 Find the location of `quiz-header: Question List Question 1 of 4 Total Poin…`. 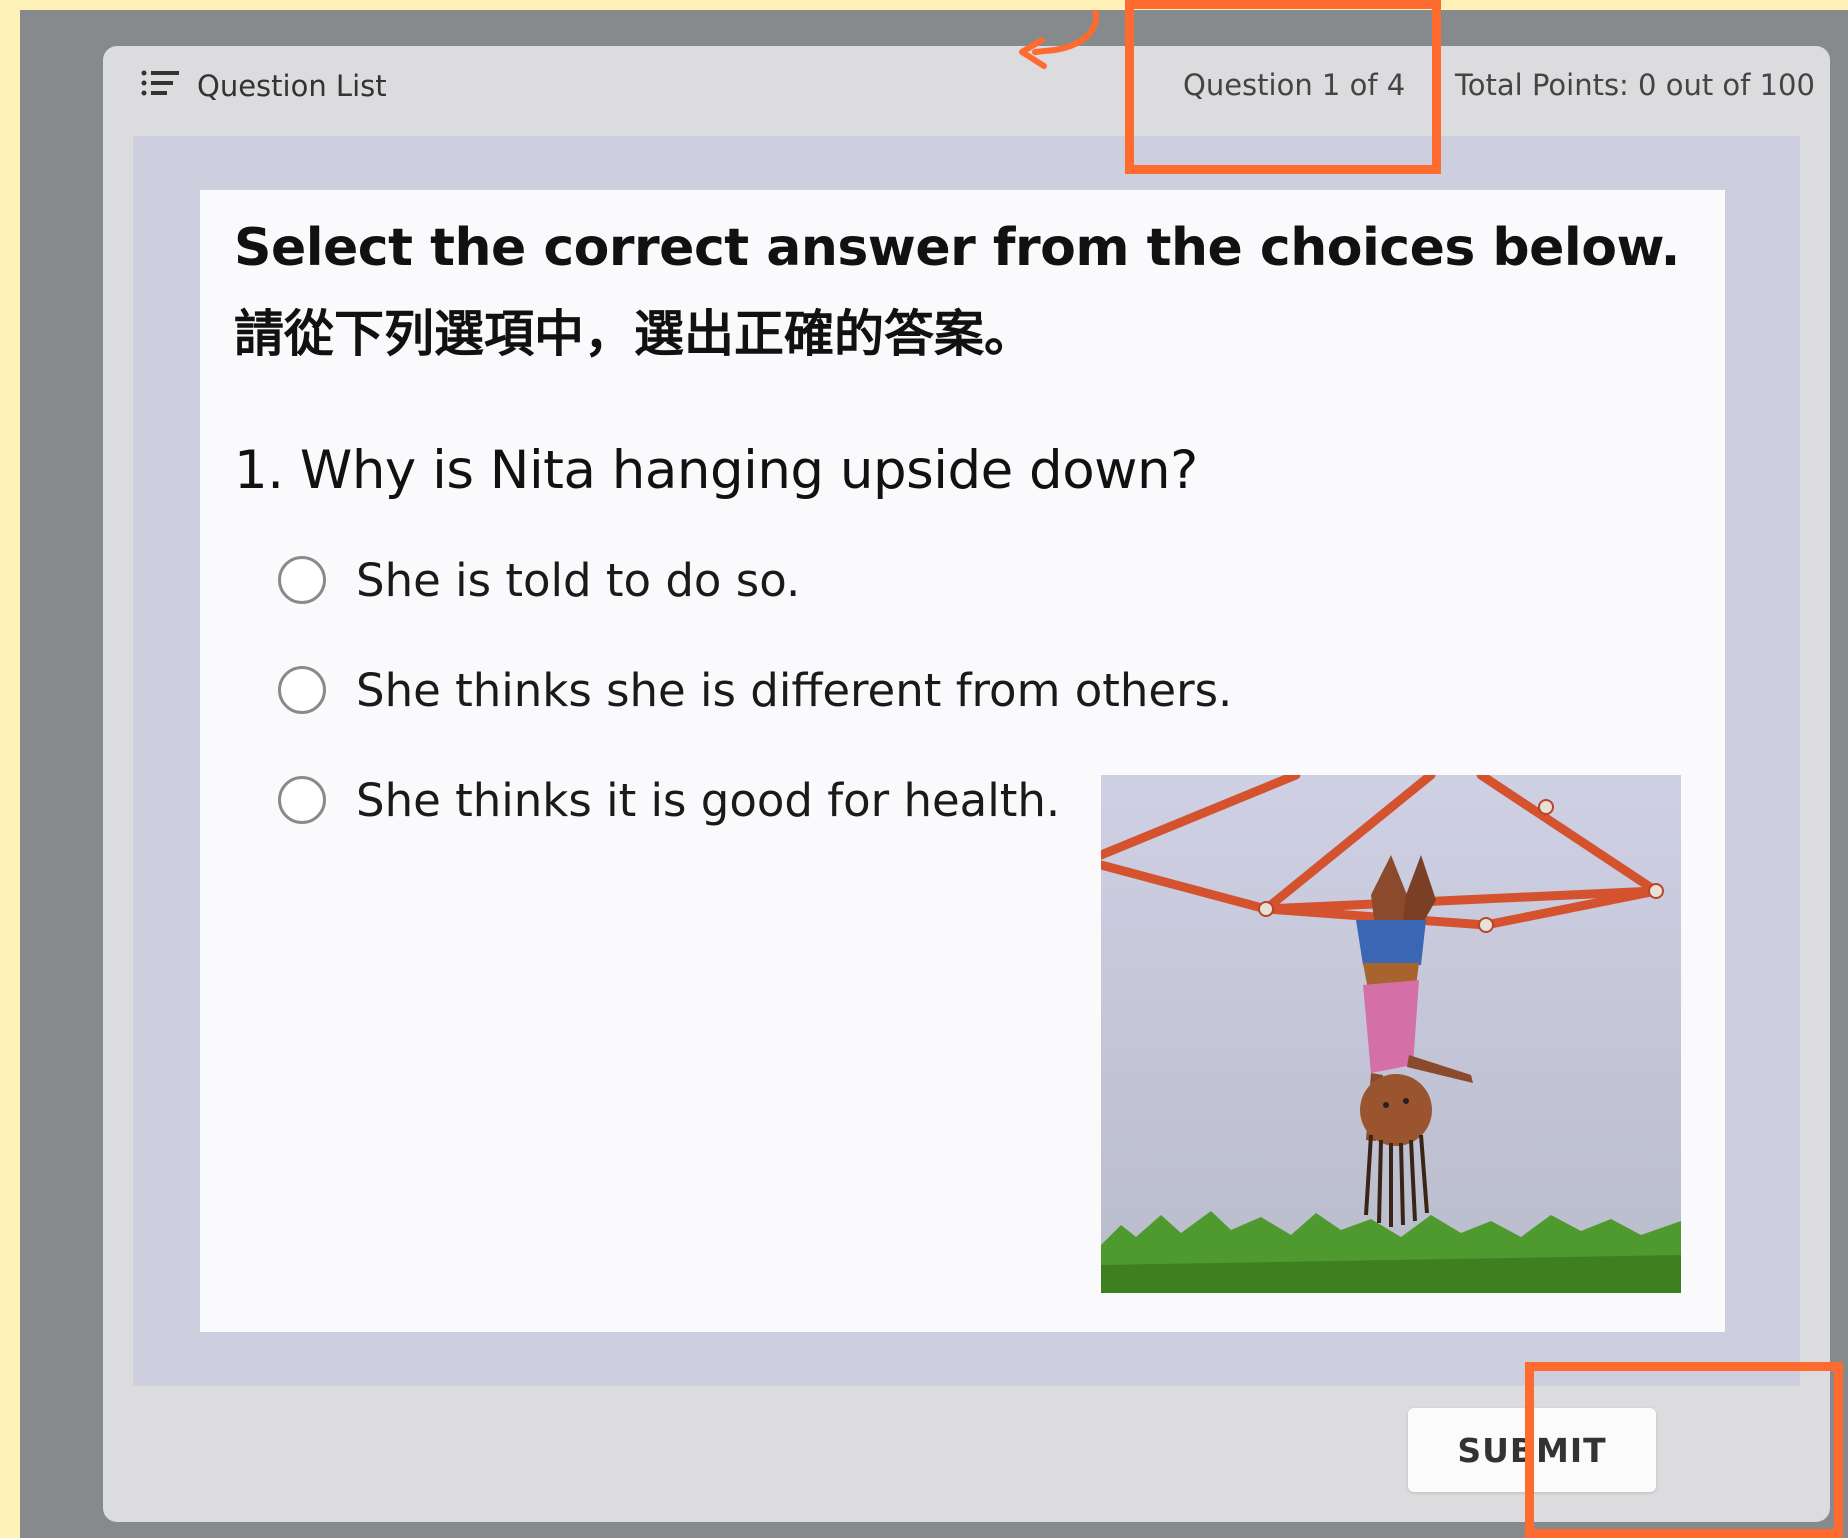

quiz-header: Question List Question 1 of 4 Total Poin… is located at coordinates (966, 91).